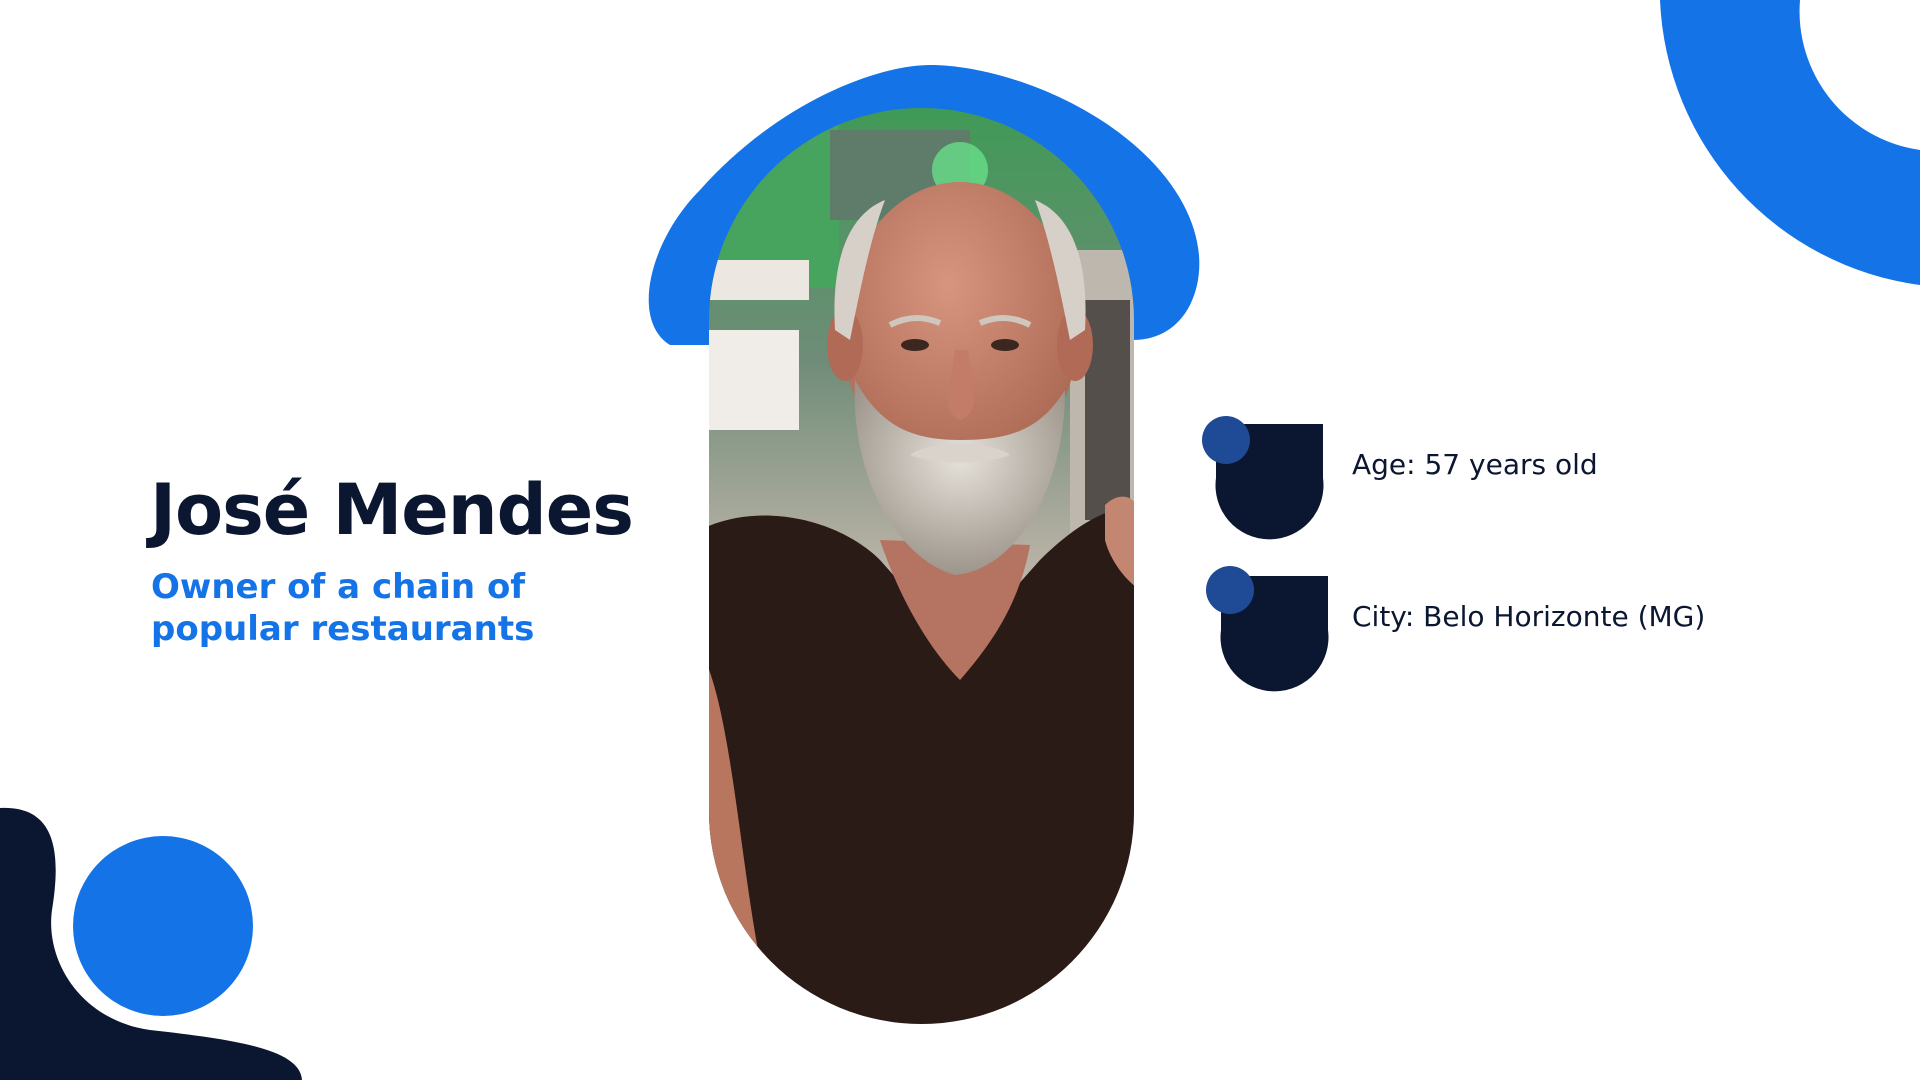 This screenshot has width=1920, height=1080. What do you see at coordinates (1529, 616) in the screenshot?
I see `detail-city: City: Belo Horizonte (MG)` at bounding box center [1529, 616].